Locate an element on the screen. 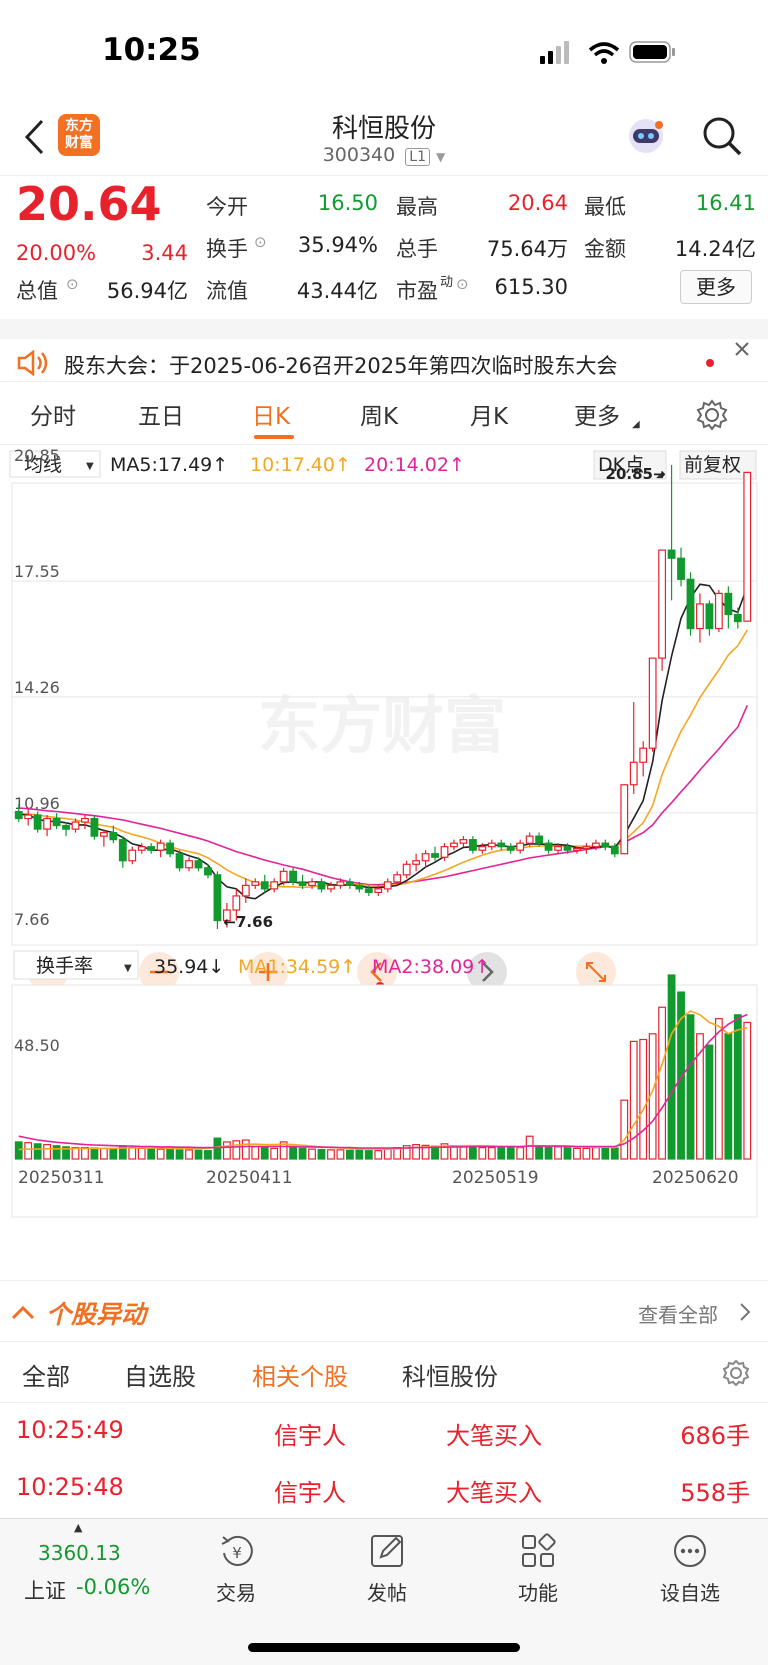  list-item: 10:25:49 信宇人 大笔买入 686手 is located at coordinates (384, 1432).